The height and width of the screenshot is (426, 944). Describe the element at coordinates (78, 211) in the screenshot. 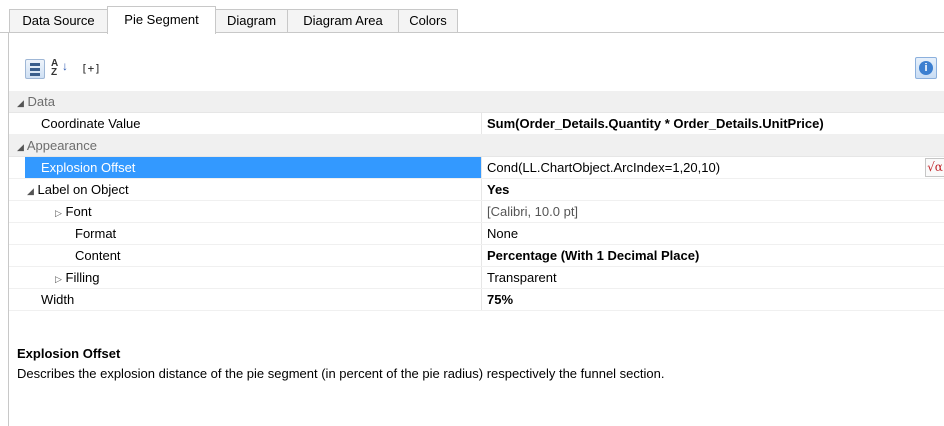

I see `property-name: Font` at that location.